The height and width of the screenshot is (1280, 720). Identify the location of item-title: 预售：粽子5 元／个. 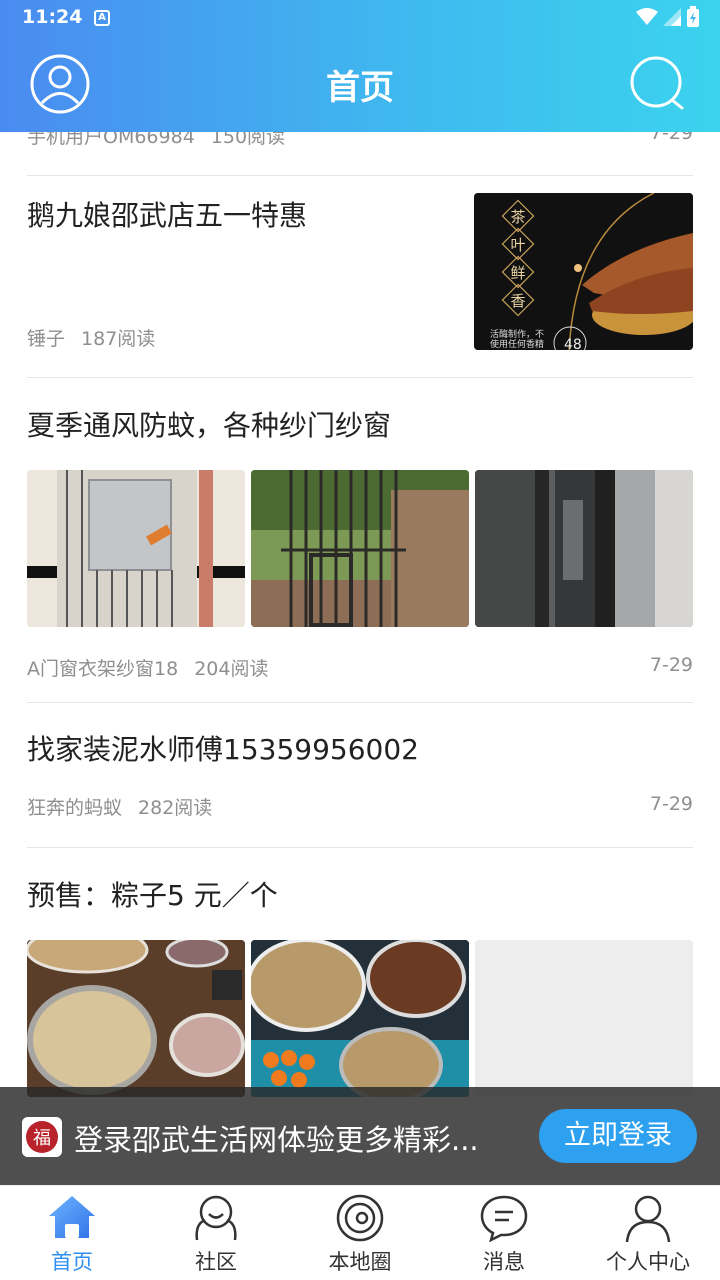
(152, 895).